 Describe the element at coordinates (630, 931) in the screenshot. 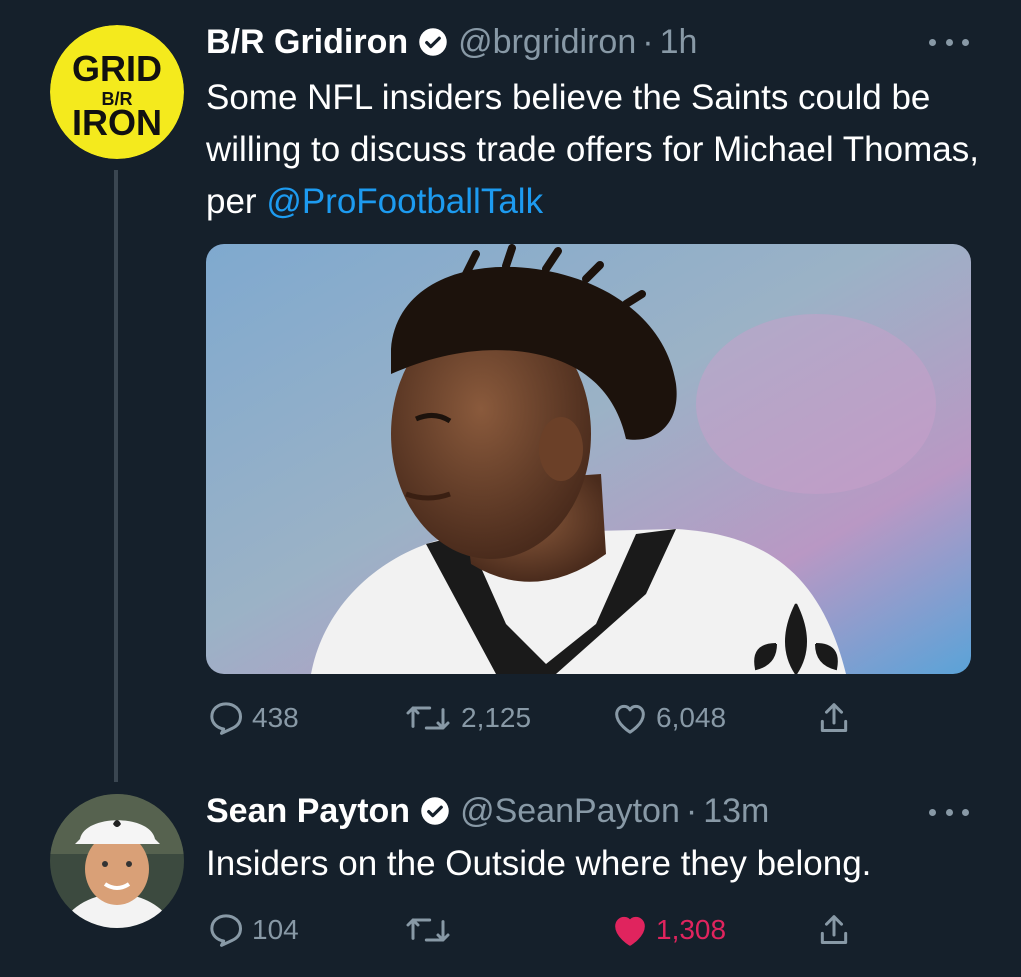

I see `heart-filled-icon` at that location.